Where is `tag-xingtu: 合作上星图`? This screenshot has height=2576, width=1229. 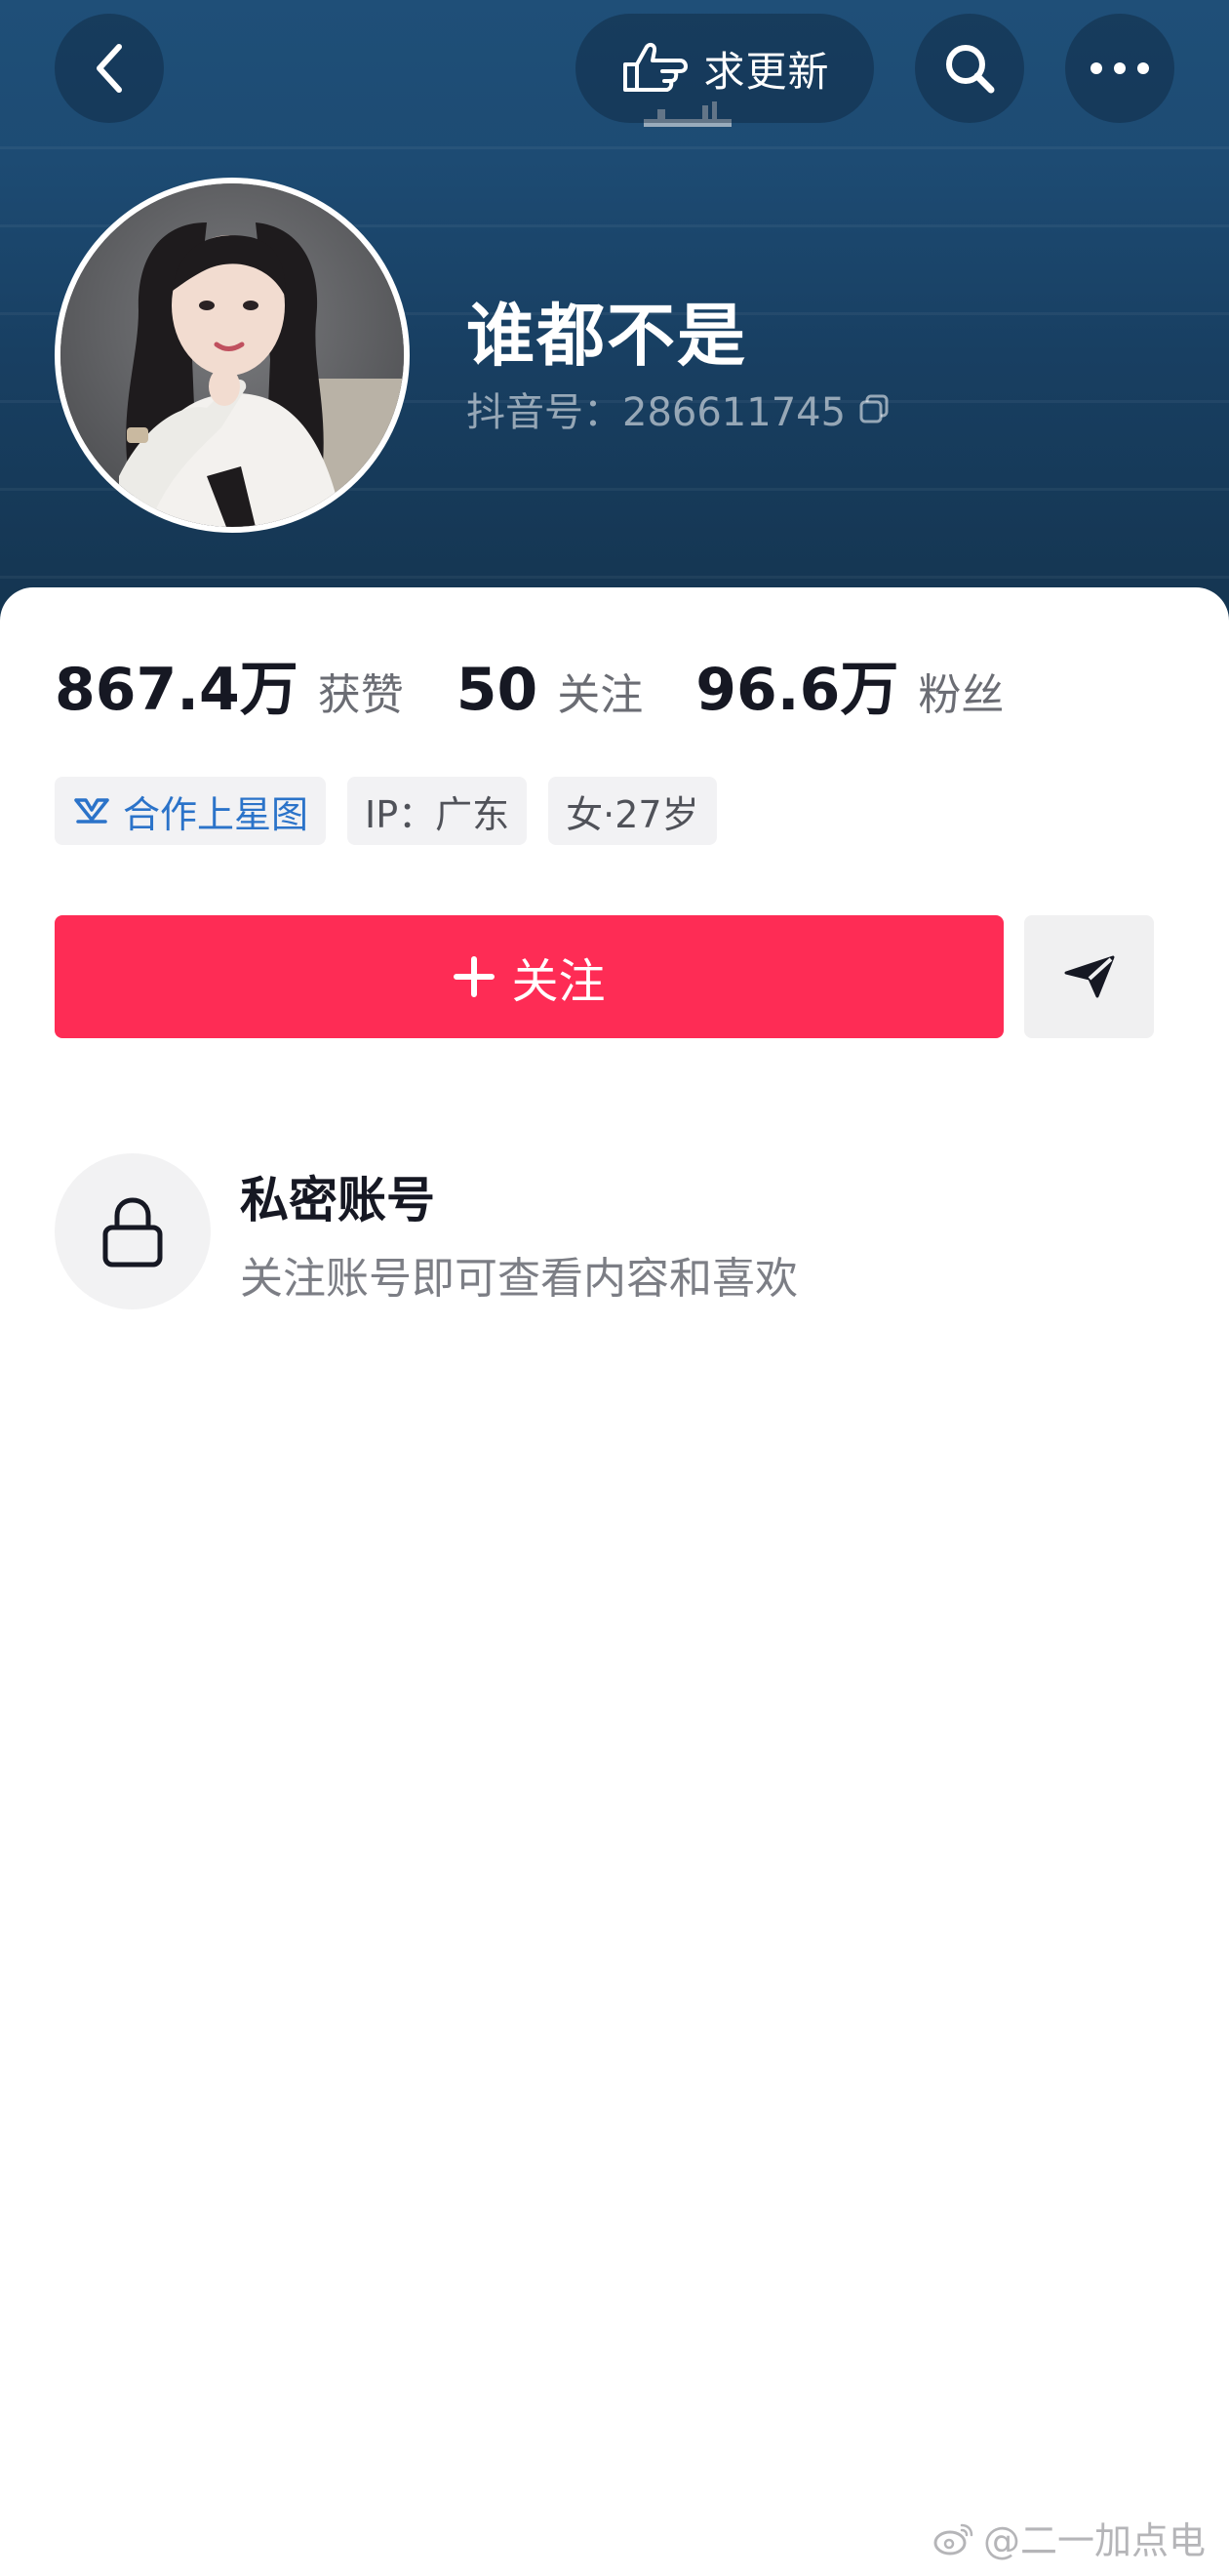 tag-xingtu: 合作上星图 is located at coordinates (191, 811).